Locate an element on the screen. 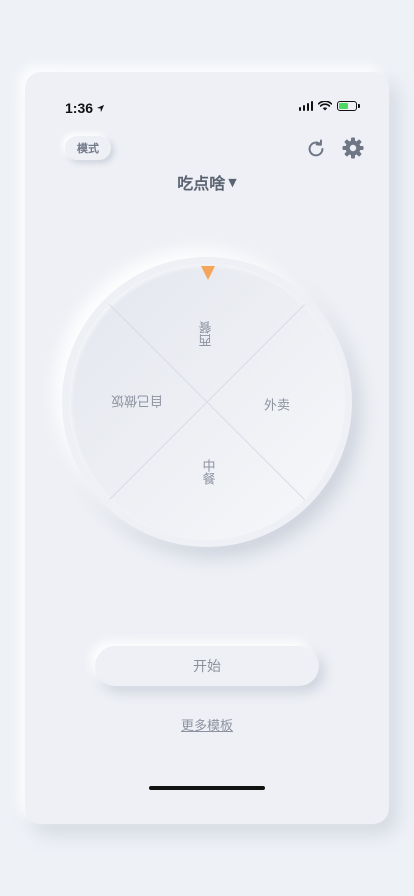  battery-charging-icon is located at coordinates (348, 106).